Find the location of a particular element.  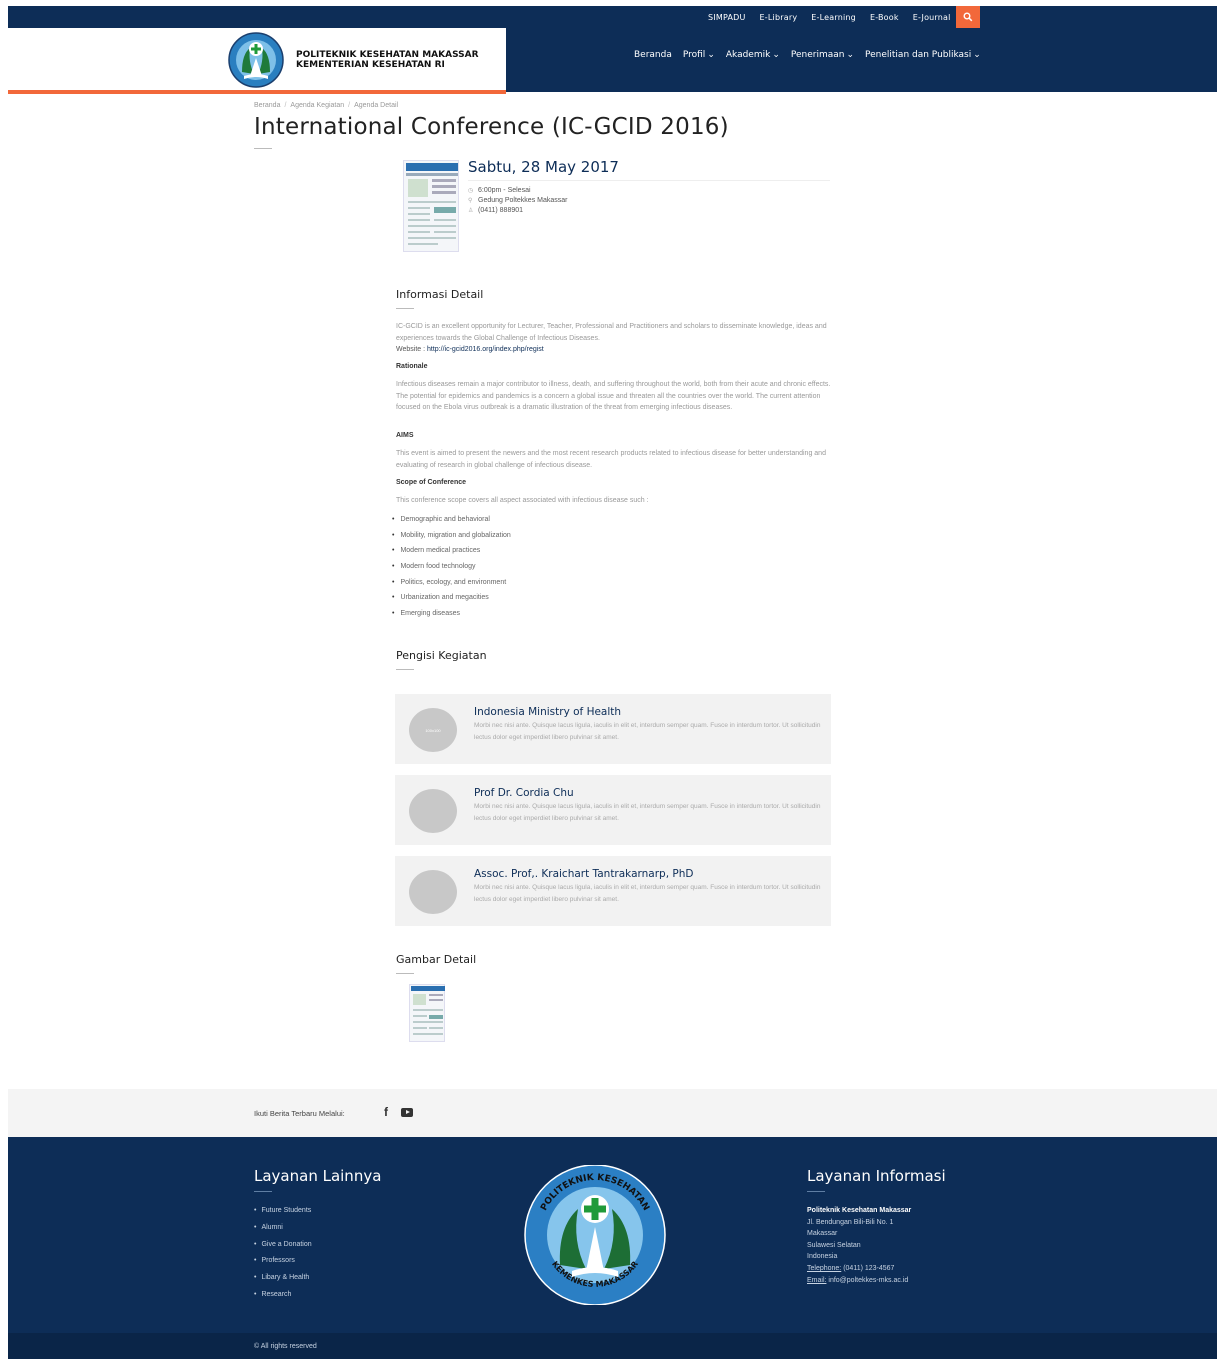

event-time-row: ◷ 6:00pm - Selesai is located at coordinates (499, 190).